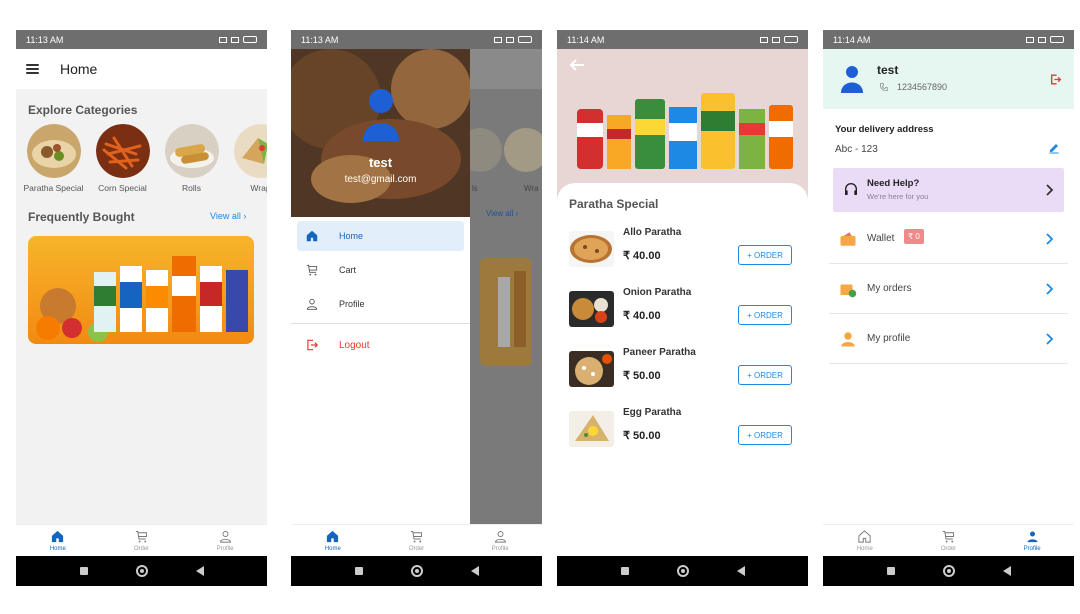 This screenshot has width=1080, height=614. What do you see at coordinates (577, 65) in the screenshot?
I see `back-arrow-icon` at bounding box center [577, 65].